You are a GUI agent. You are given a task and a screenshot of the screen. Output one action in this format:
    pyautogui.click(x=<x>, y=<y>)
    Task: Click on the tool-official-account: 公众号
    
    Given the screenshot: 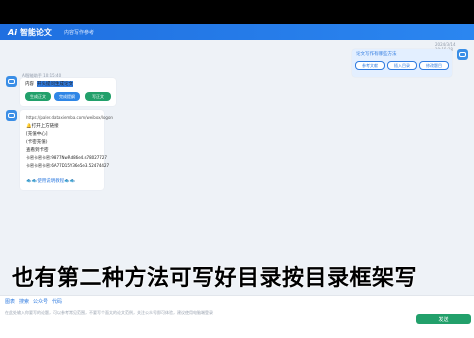 What is the action you would take?
    pyautogui.click(x=40, y=301)
    